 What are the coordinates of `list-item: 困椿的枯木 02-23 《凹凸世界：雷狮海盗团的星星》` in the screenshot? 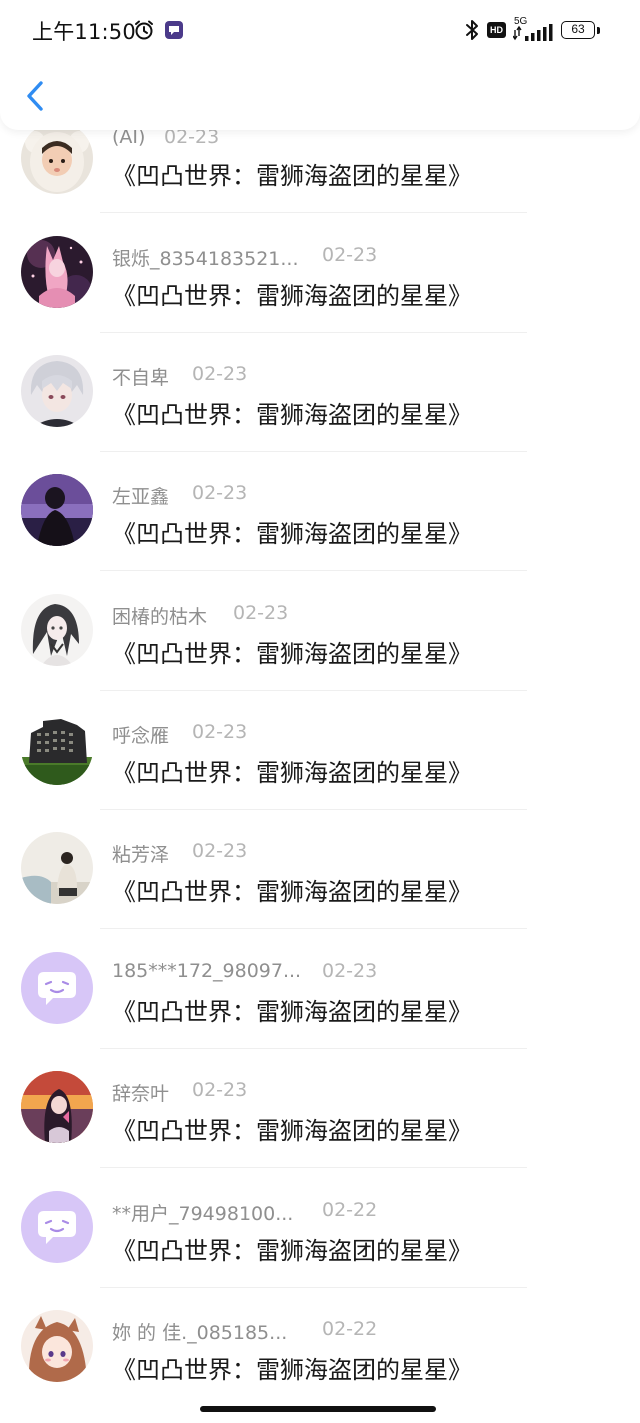 It's located at (320, 643).